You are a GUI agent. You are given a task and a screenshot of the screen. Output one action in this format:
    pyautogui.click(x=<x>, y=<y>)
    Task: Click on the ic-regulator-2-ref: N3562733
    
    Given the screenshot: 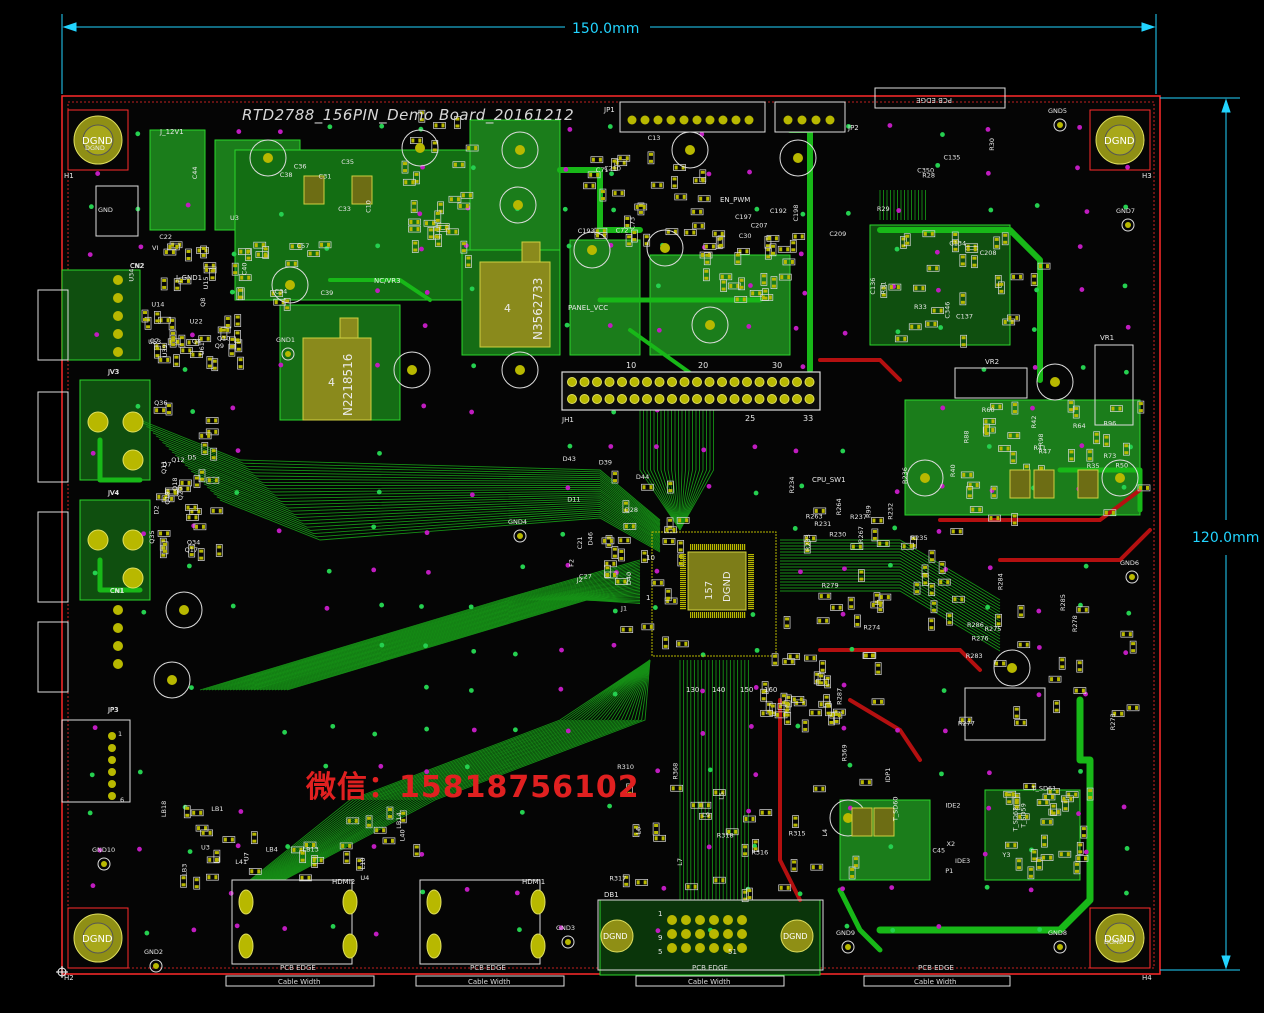 What is the action you would take?
    pyautogui.click(x=538, y=309)
    